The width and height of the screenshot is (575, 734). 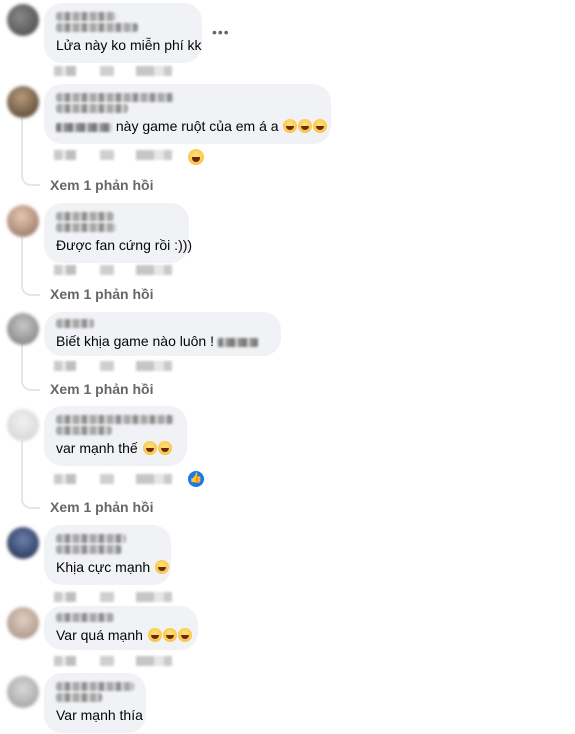 I want to click on comment-text: Lửa này ko miễn phí kk, so click(x=129, y=45).